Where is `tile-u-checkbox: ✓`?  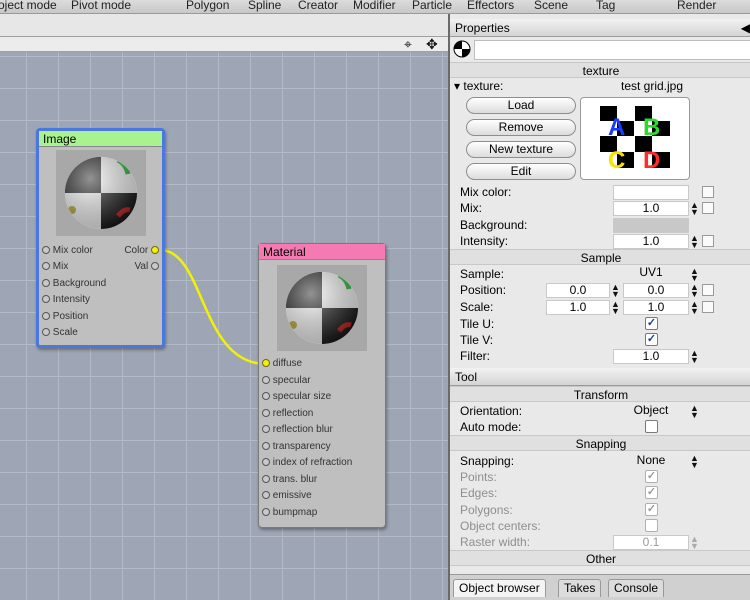 tile-u-checkbox: ✓ is located at coordinates (651, 323).